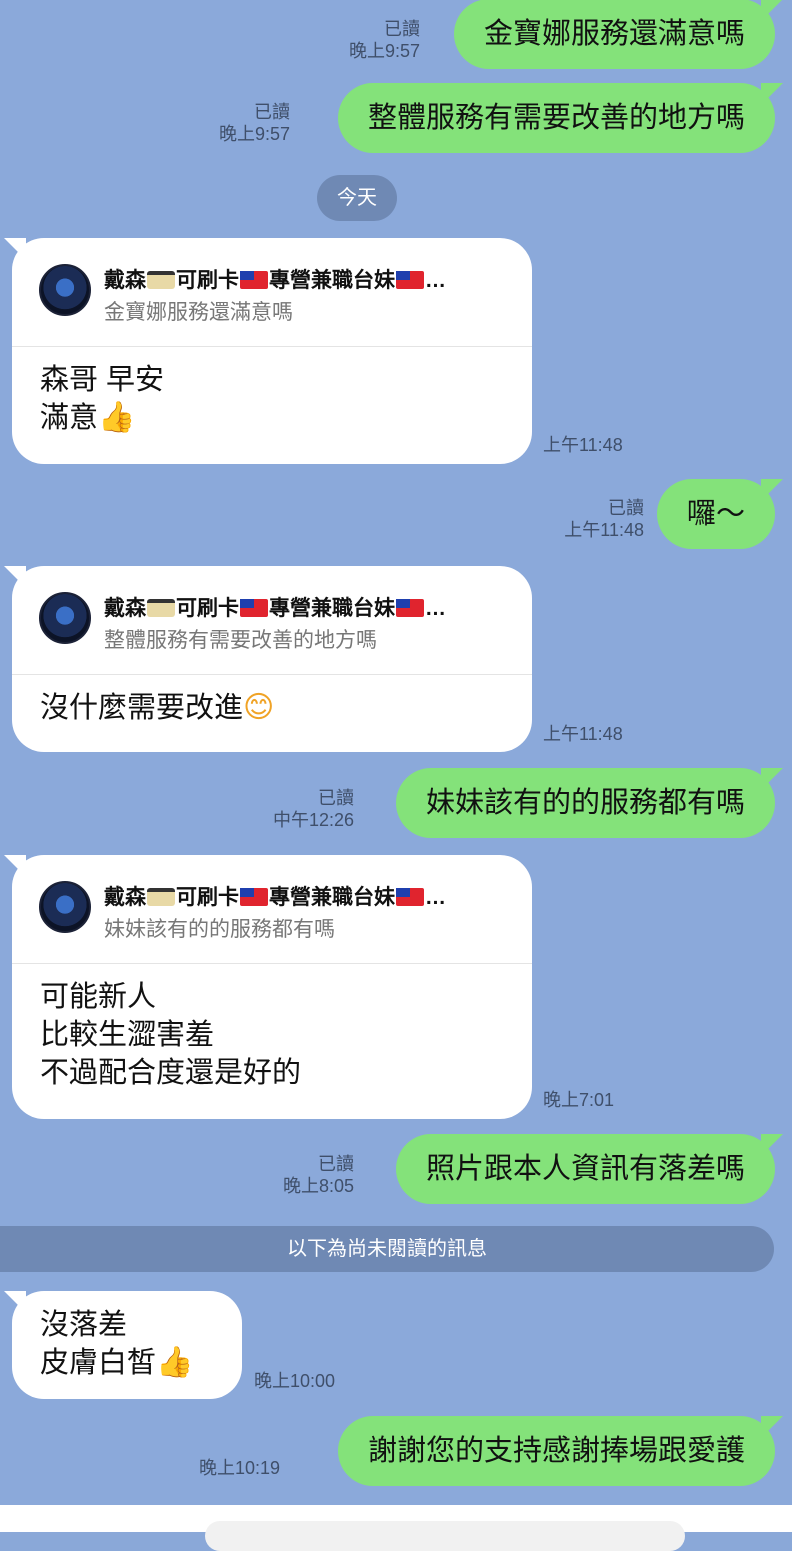 The image size is (792, 1551). I want to click on message-meta: 已讀 上午11:48, so click(584, 519).